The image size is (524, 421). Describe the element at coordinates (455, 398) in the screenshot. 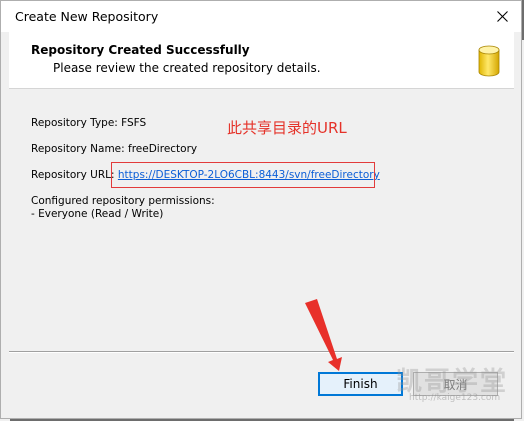

I see `watermark-url: http://kaige123.com` at that location.